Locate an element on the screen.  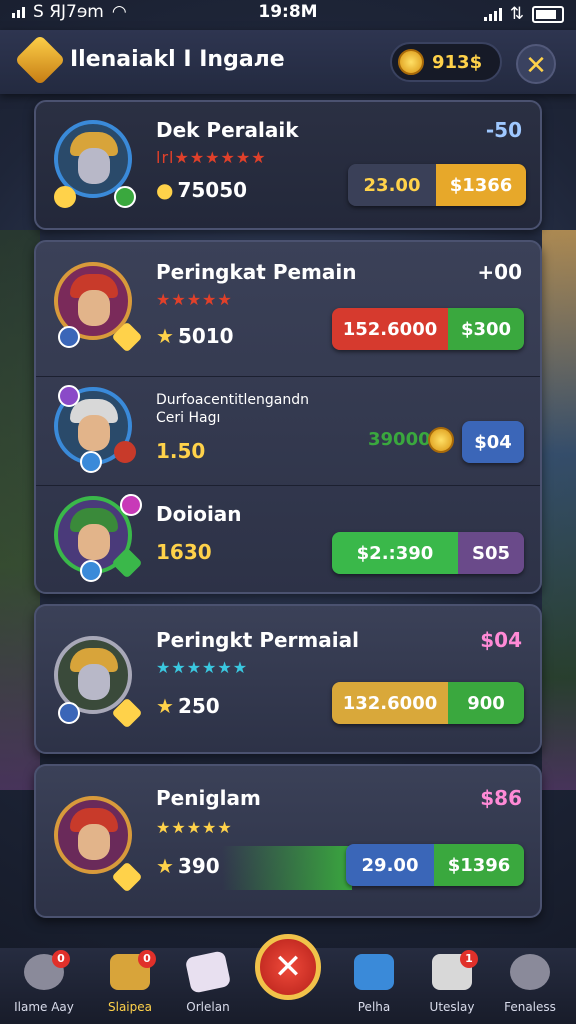
coin-amount: 913$ is located at coordinates (457, 62).